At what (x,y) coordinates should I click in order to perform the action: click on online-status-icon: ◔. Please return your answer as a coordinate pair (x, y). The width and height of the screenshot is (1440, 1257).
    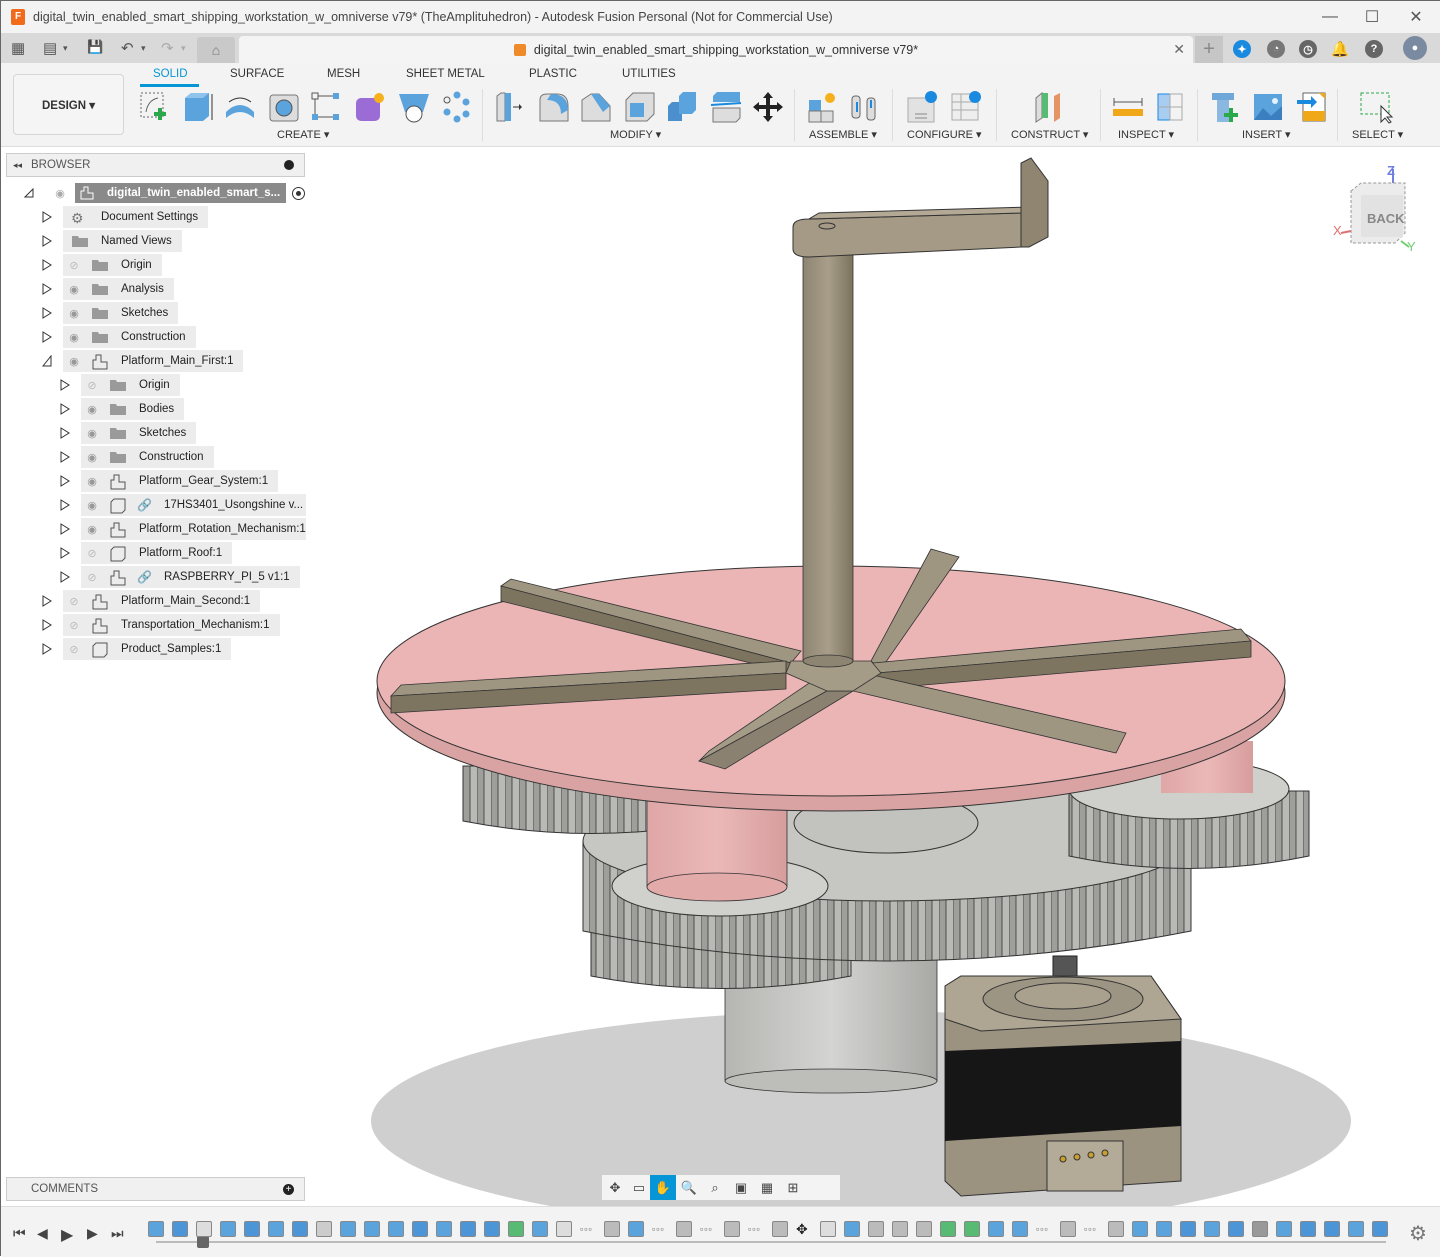
    Looking at the image, I should click on (1276, 49).